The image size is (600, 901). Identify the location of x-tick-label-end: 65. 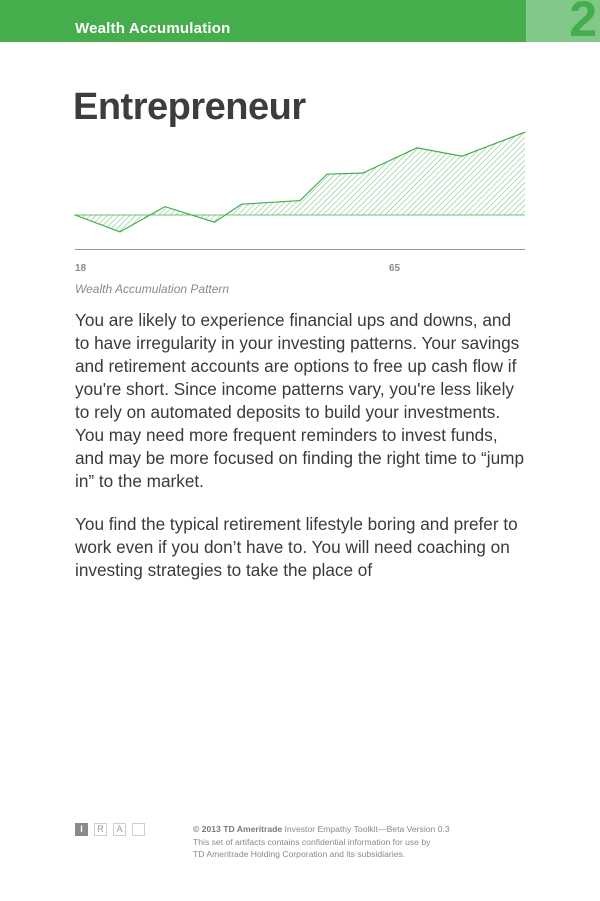
(395, 268).